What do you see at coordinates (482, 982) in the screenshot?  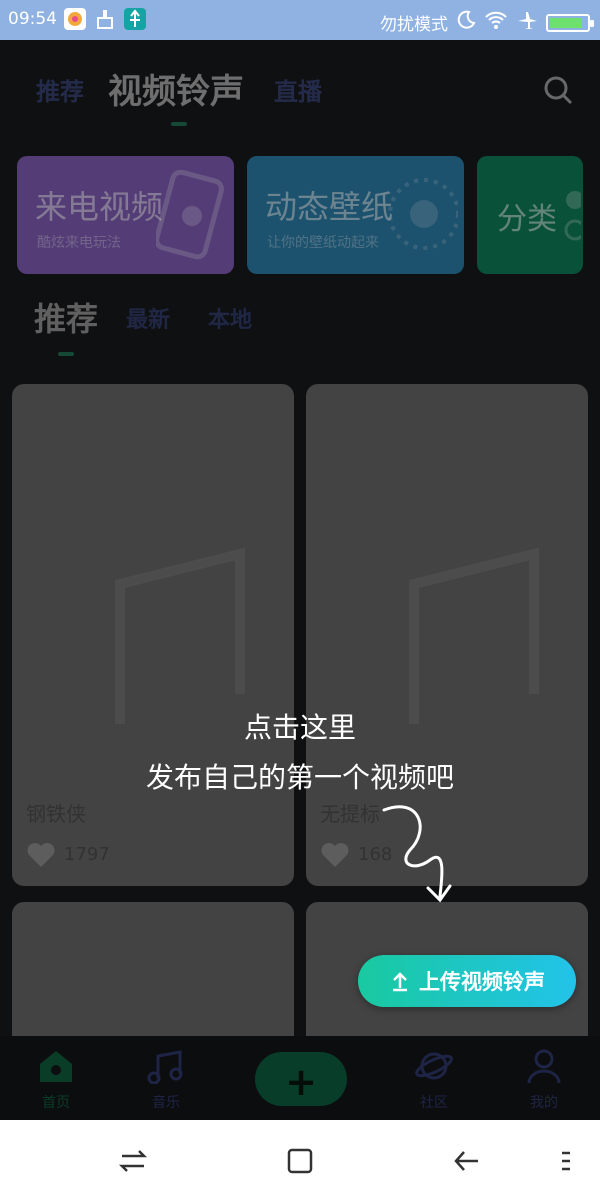 I see `upload-button-label: 上传视频铃声` at bounding box center [482, 982].